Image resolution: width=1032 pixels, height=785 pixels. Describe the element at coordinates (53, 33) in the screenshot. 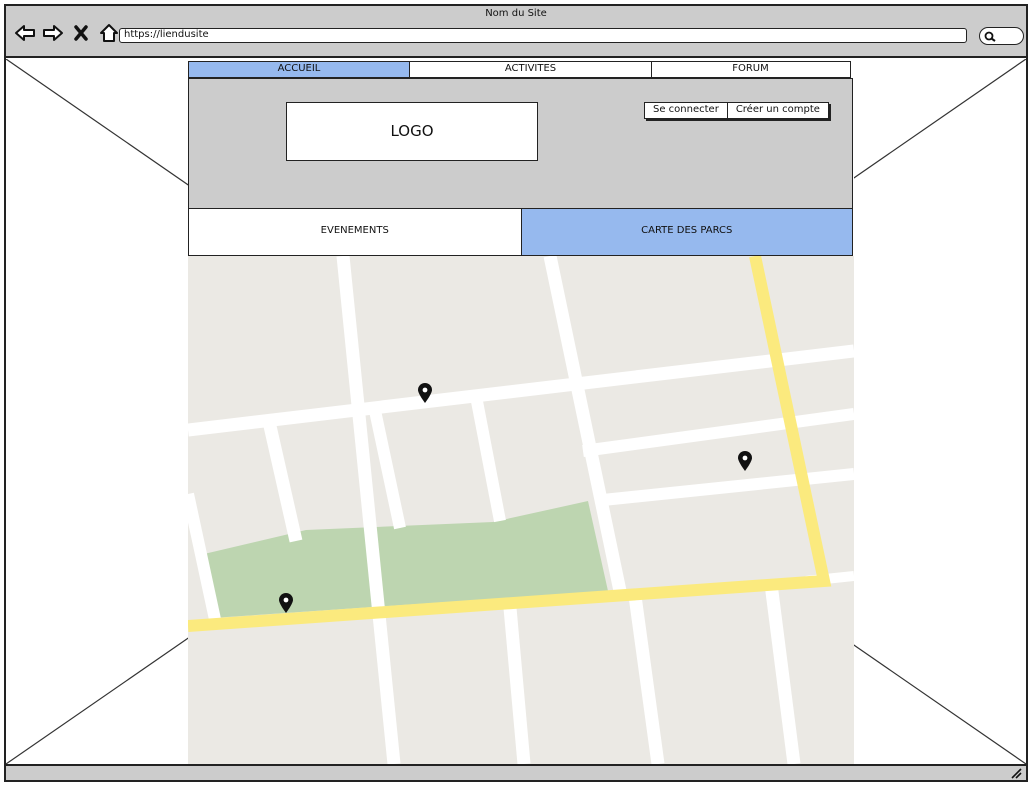

I see `forward-icon` at that location.